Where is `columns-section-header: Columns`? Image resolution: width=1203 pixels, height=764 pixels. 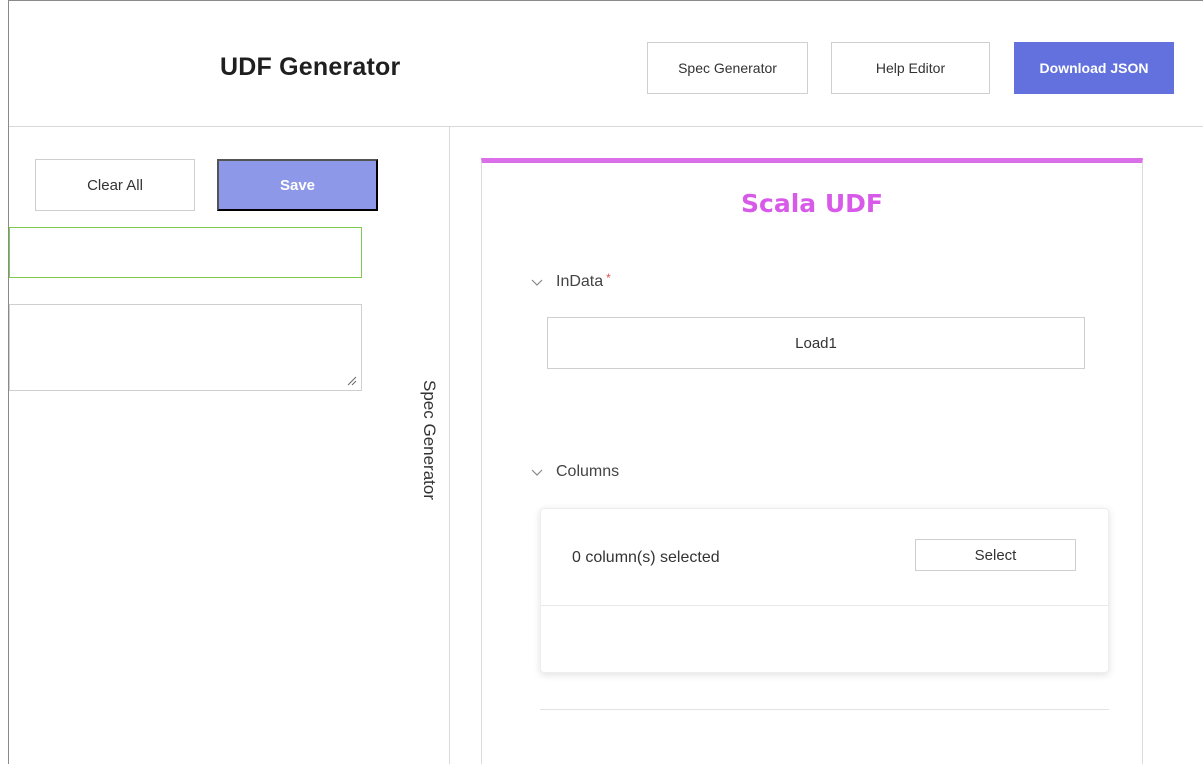 columns-section-header: Columns is located at coordinates (574, 472).